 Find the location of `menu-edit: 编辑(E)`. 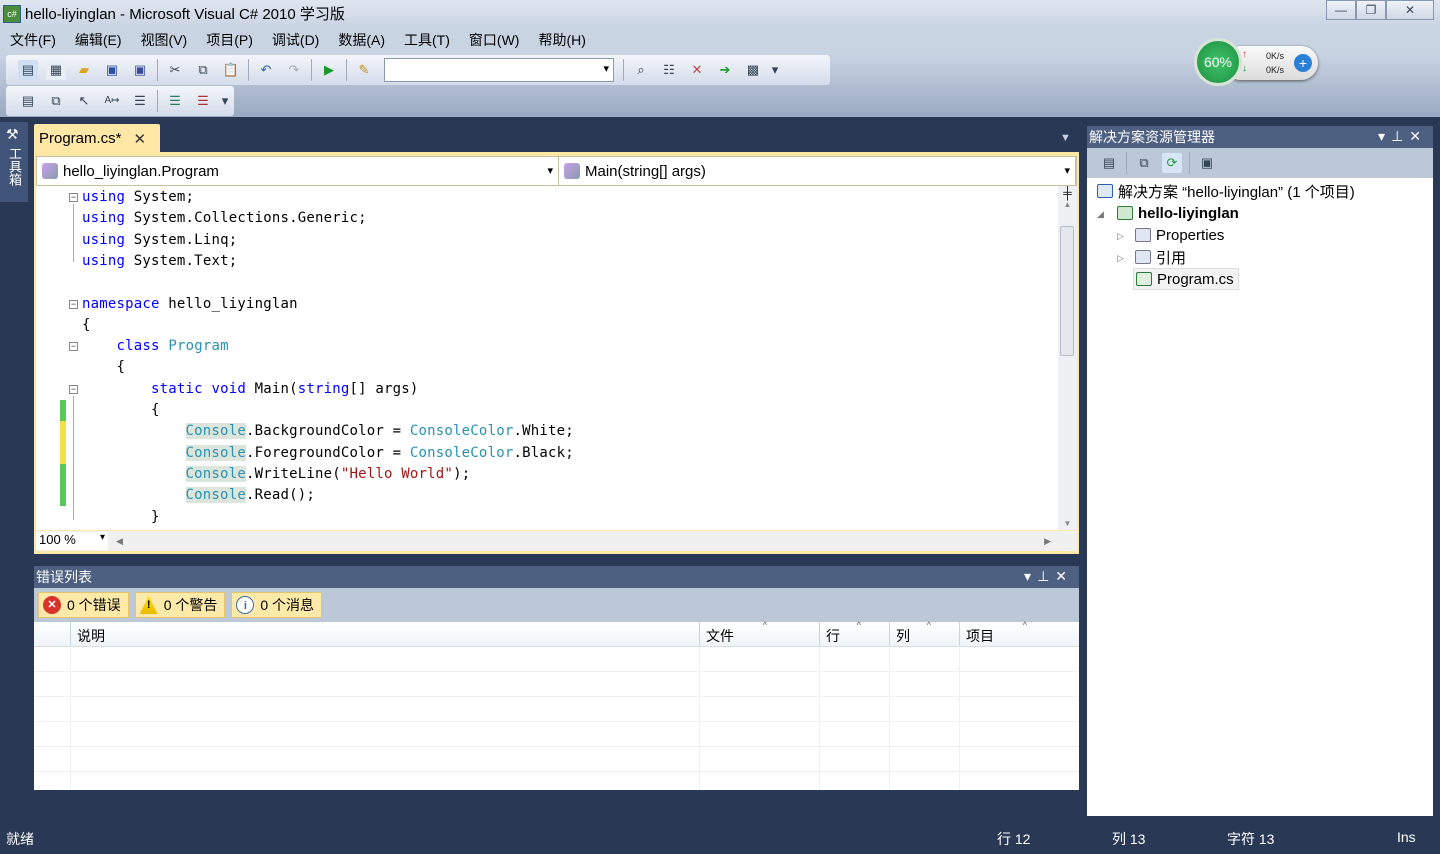

menu-edit: 编辑(E) is located at coordinates (98, 40).